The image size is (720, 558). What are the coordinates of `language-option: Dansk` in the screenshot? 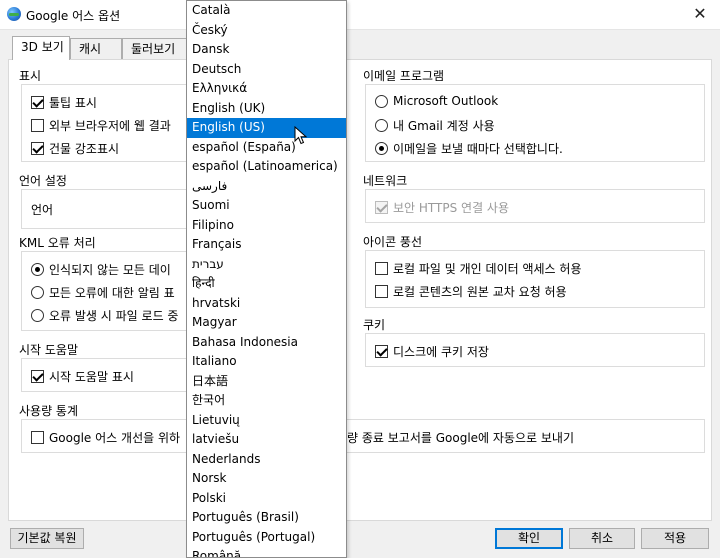 It's located at (266, 50).